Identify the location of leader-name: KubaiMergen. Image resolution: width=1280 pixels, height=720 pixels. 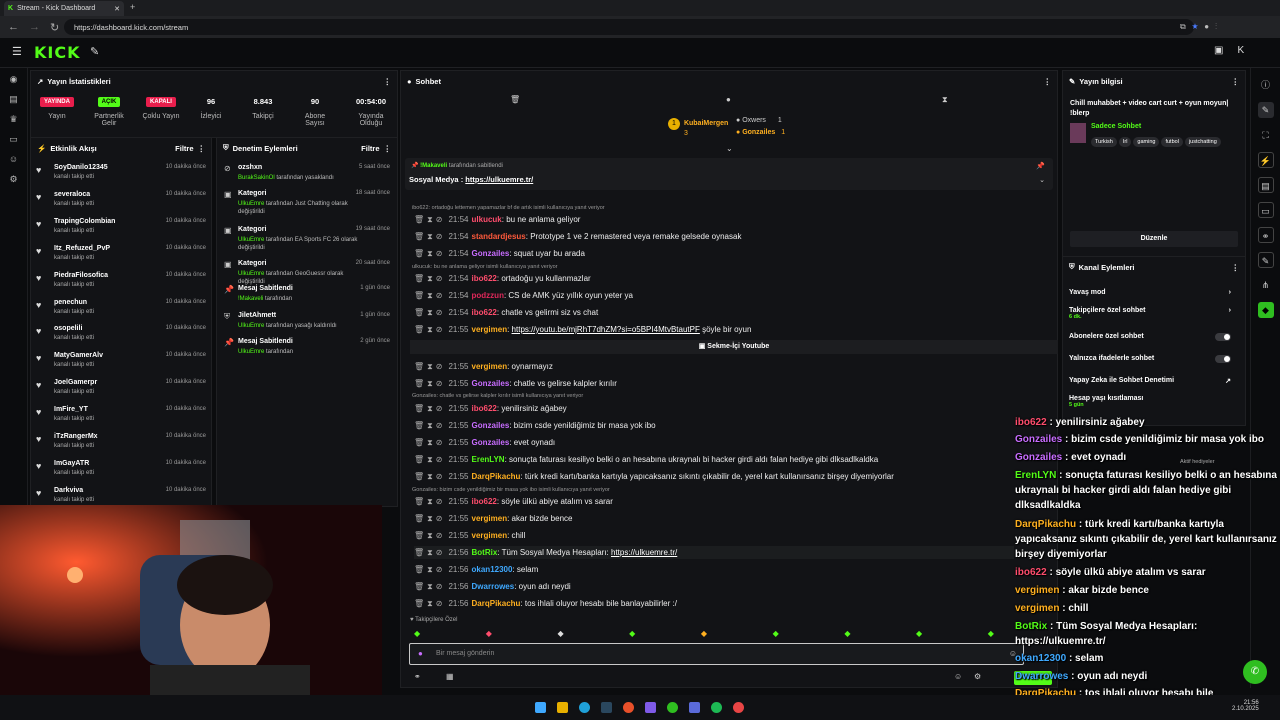
(706, 123).